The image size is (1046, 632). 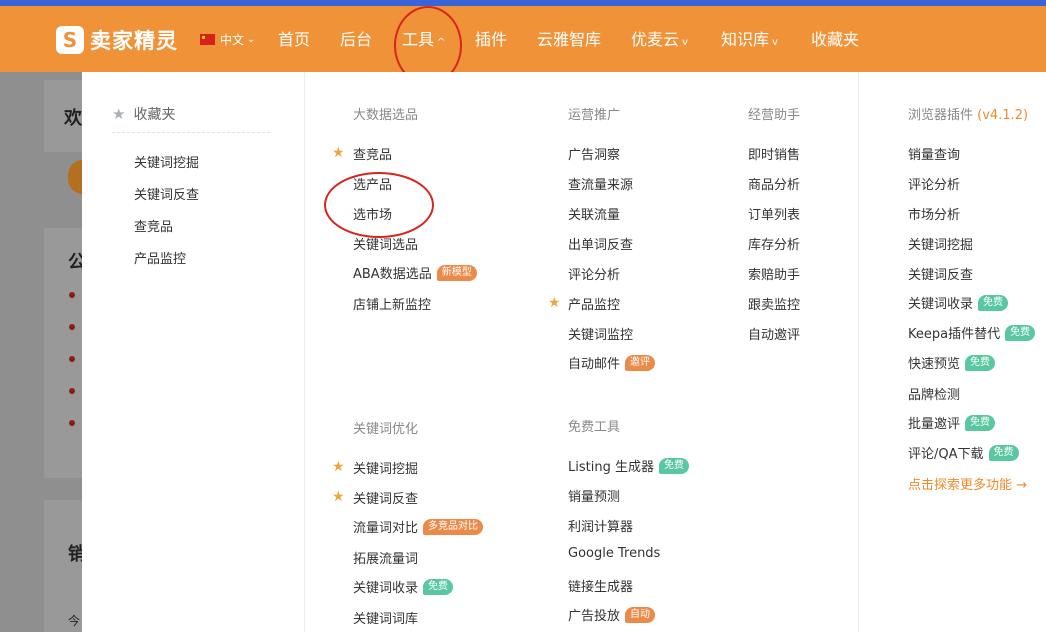 What do you see at coordinates (385, 497) in the screenshot?
I see `menu-item-keyword-reverse: 关键词反查` at bounding box center [385, 497].